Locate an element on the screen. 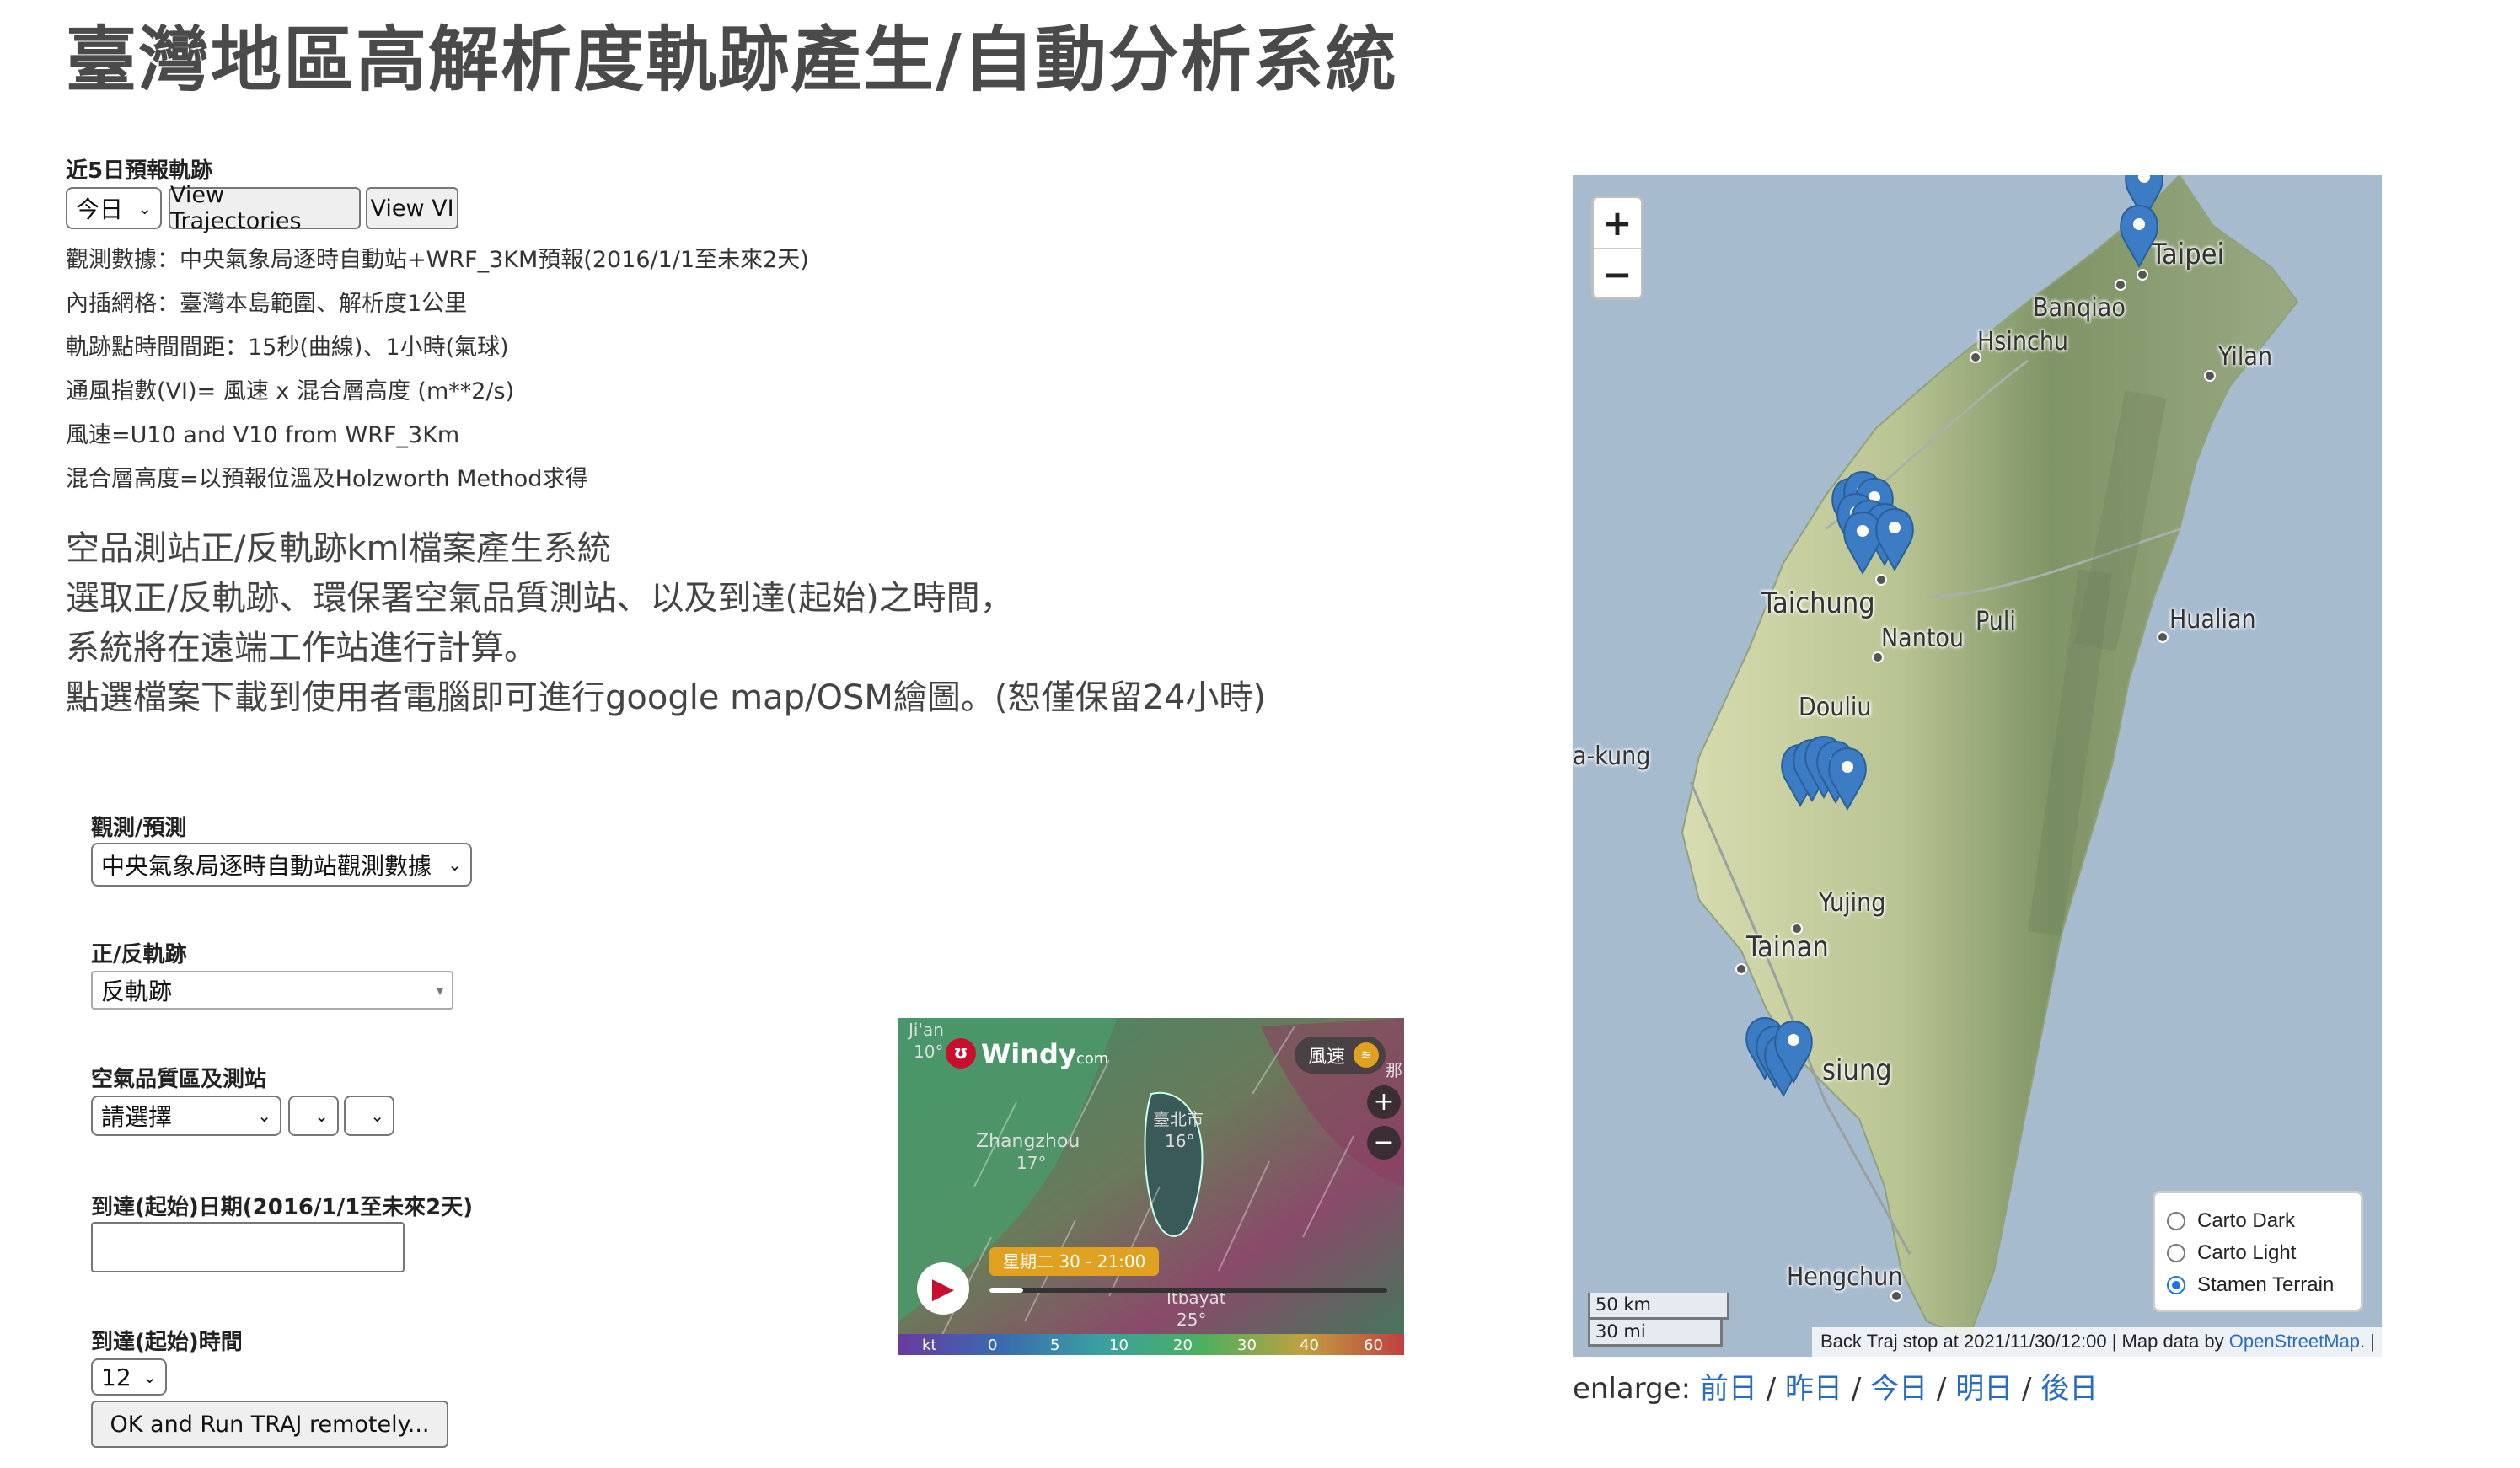  layer-option-stamen-terrain: Stamen Terrain is located at coordinates (2258, 1285).